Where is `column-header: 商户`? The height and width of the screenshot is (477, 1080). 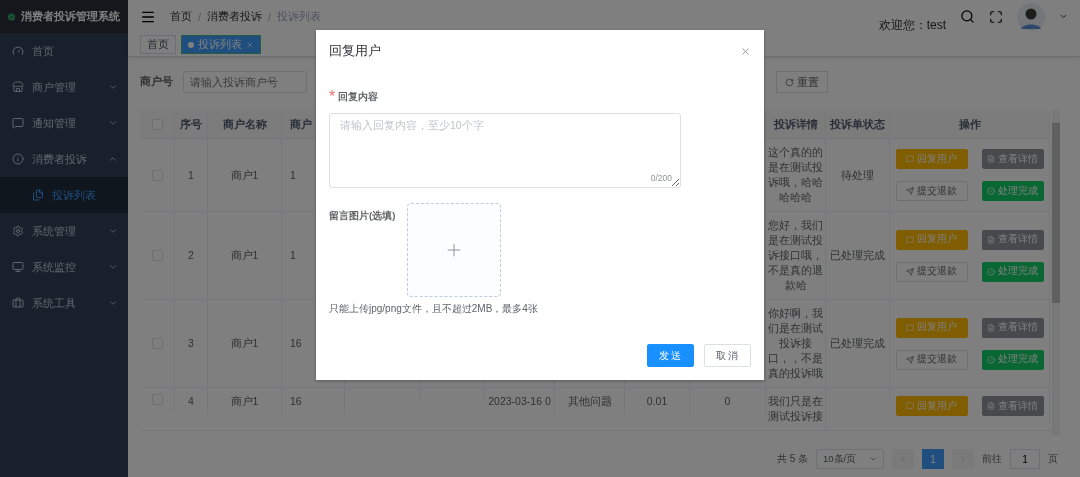
column-header: 商户 is located at coordinates (301, 124).